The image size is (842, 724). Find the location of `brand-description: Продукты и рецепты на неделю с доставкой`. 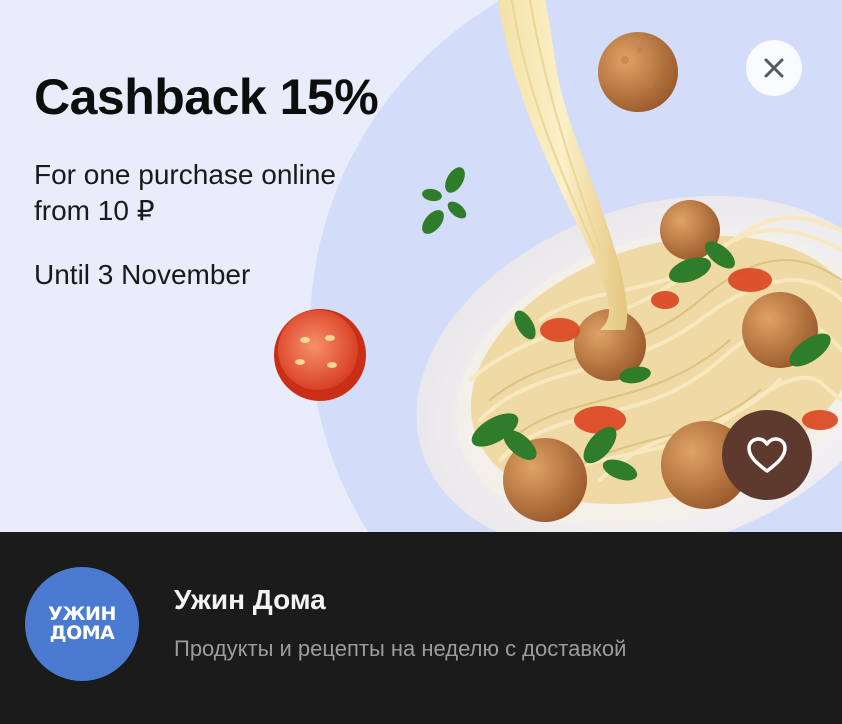

brand-description: Продукты и рецепты на неделю с доставкой is located at coordinates (400, 648).